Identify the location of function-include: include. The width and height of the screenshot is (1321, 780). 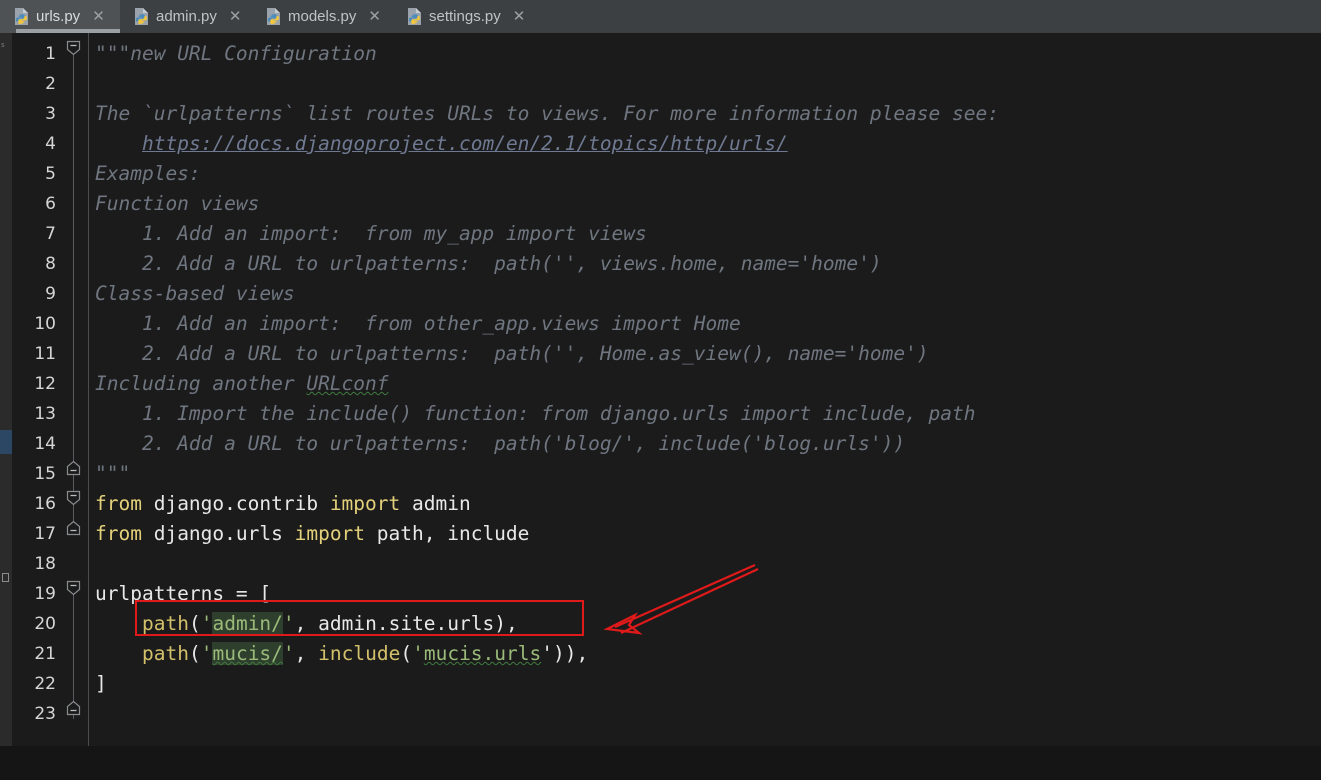
(359, 653).